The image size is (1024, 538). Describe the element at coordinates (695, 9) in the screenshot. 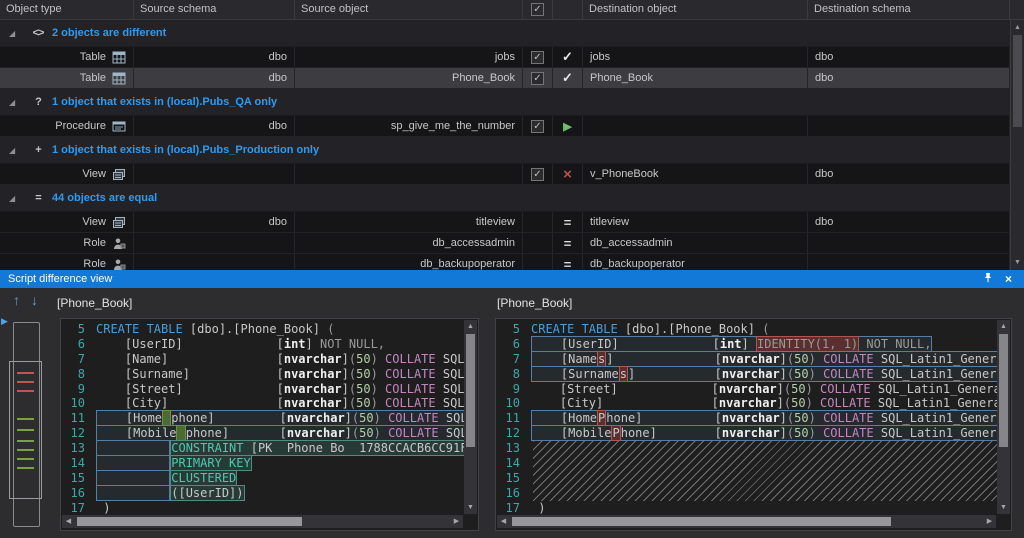

I see `column-header-destination-object: Destination object` at that location.